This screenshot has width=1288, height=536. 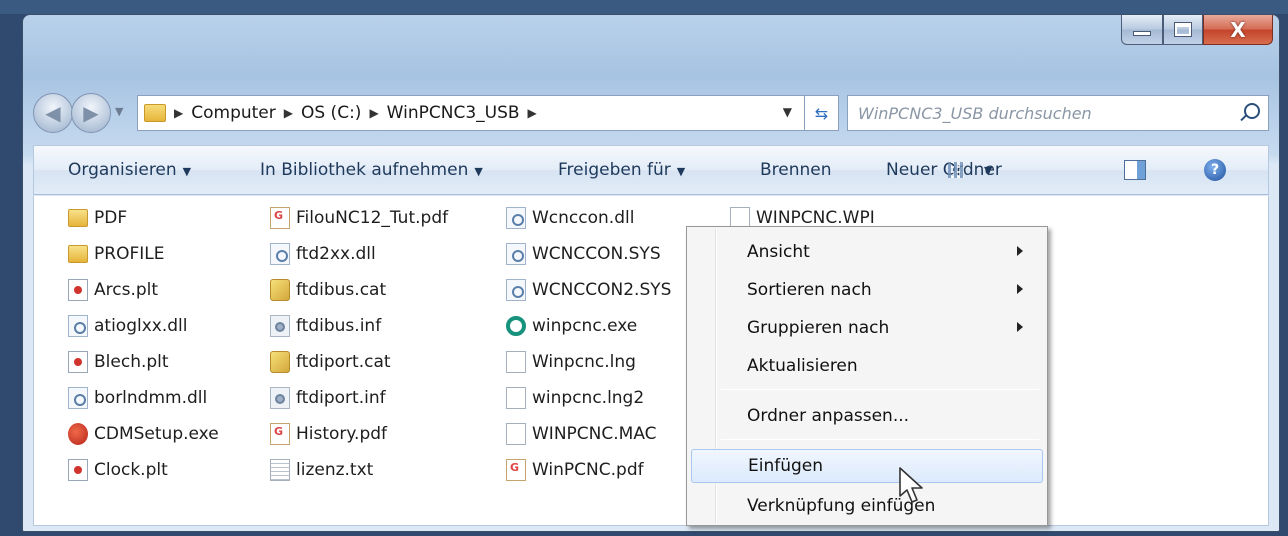 What do you see at coordinates (571, 326) in the screenshot?
I see `file-item: winpcnc.exe` at bounding box center [571, 326].